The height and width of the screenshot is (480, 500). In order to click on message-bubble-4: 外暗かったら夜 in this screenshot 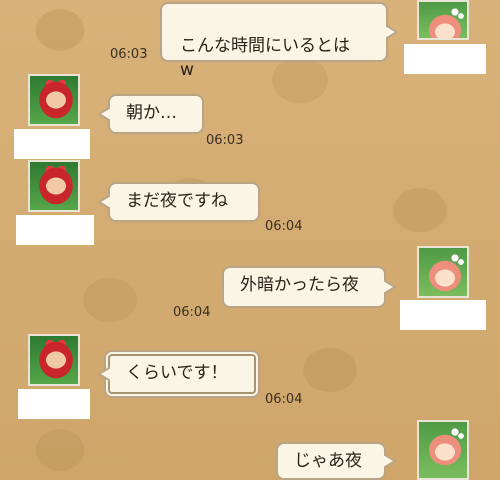, I will do `click(309, 287)`.